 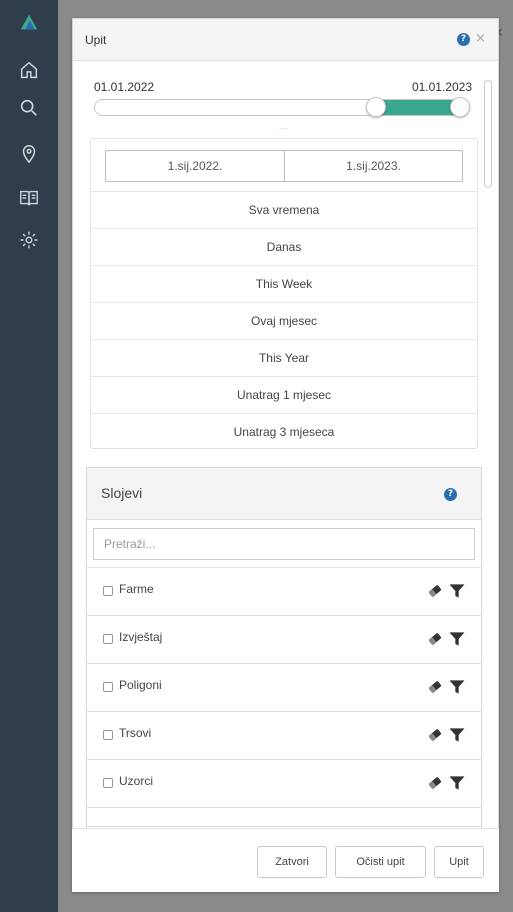 I want to click on layers-search-input, so click(x=284, y=544).